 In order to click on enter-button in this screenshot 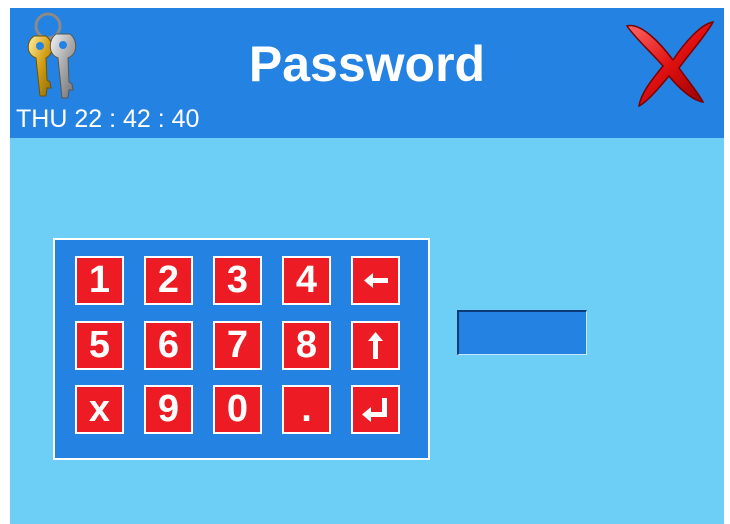, I will do `click(375, 409)`.